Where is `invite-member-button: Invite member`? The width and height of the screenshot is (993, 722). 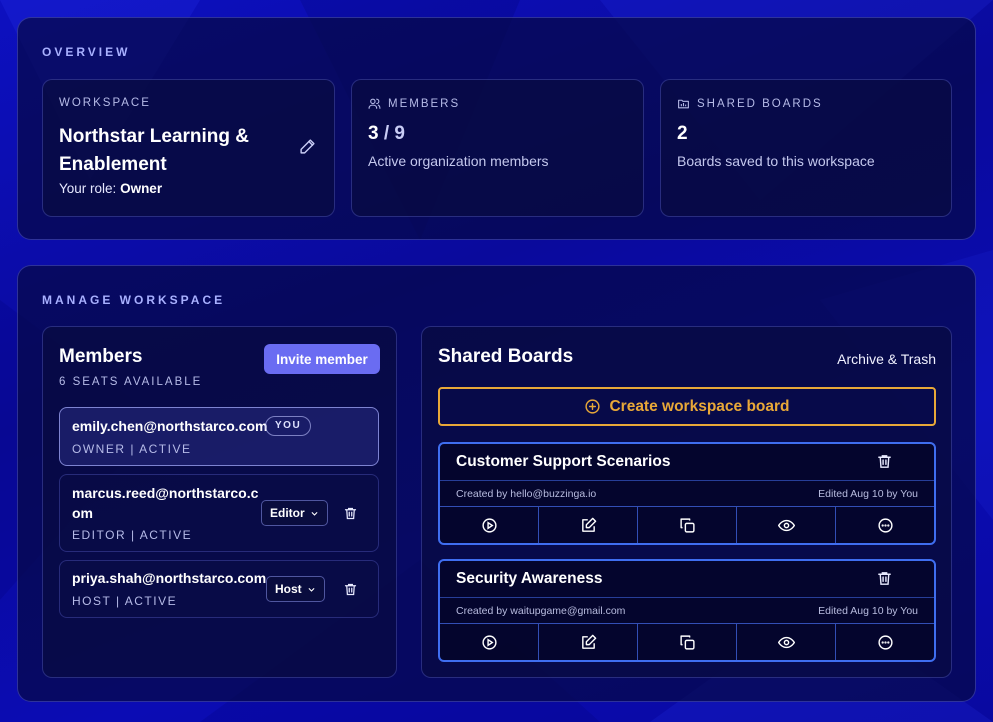 invite-member-button: Invite member is located at coordinates (322, 359).